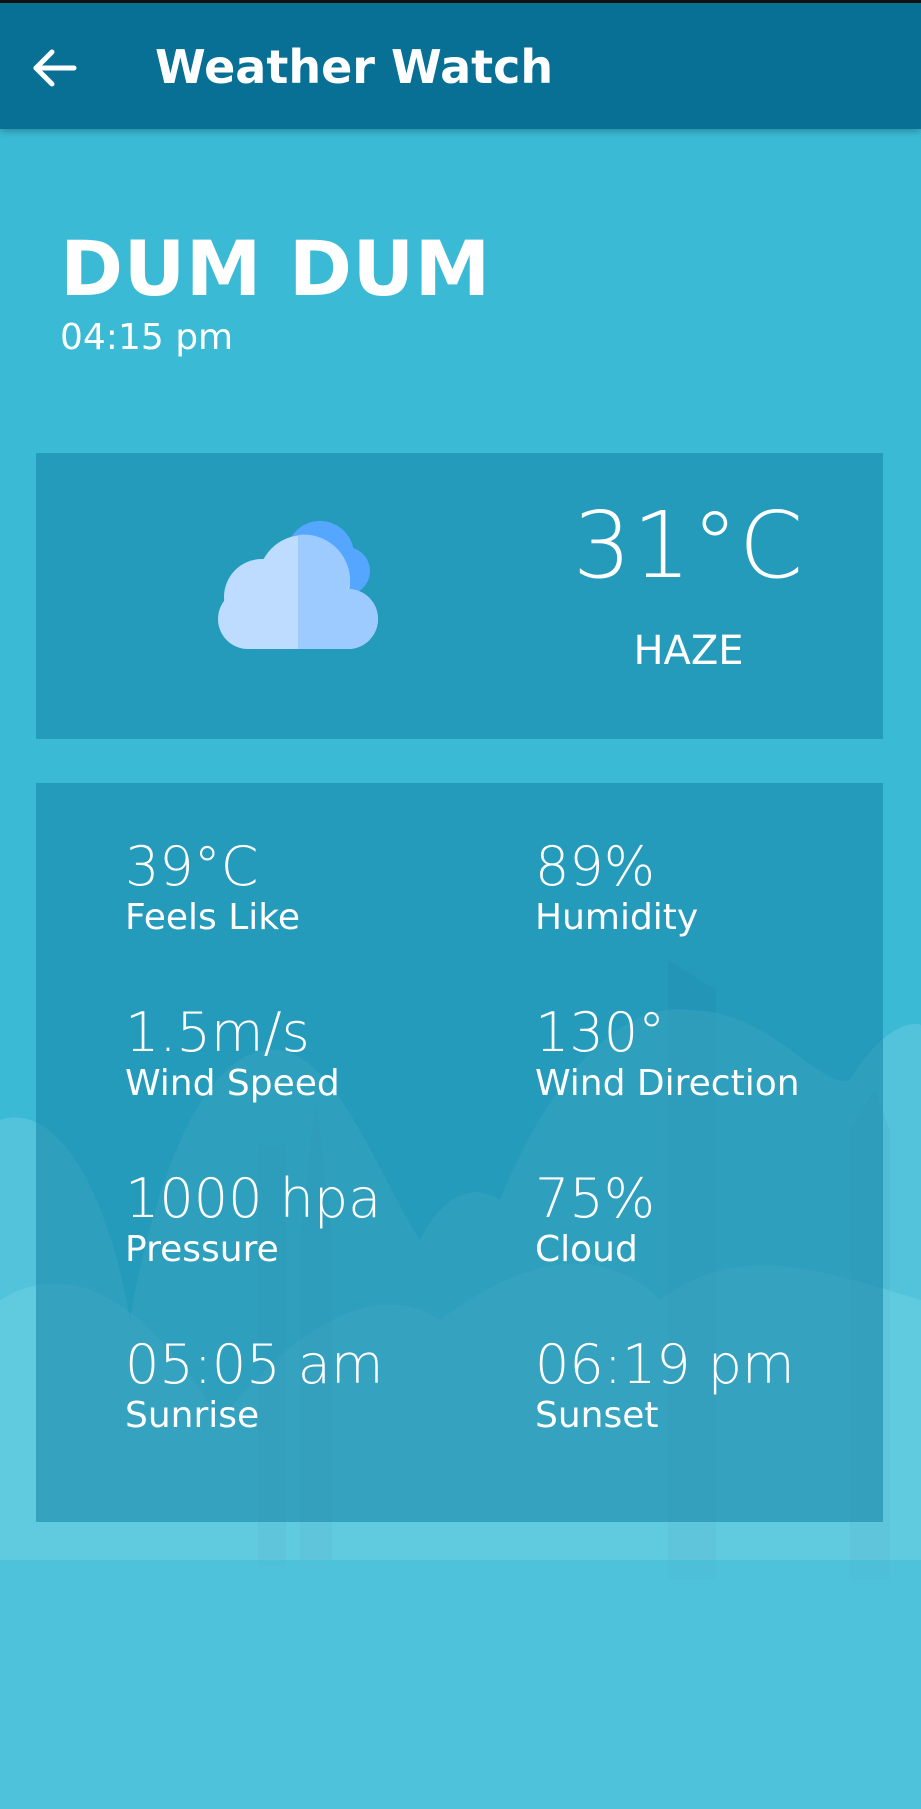  I want to click on detail-value: 06:19 pm, so click(665, 1364).